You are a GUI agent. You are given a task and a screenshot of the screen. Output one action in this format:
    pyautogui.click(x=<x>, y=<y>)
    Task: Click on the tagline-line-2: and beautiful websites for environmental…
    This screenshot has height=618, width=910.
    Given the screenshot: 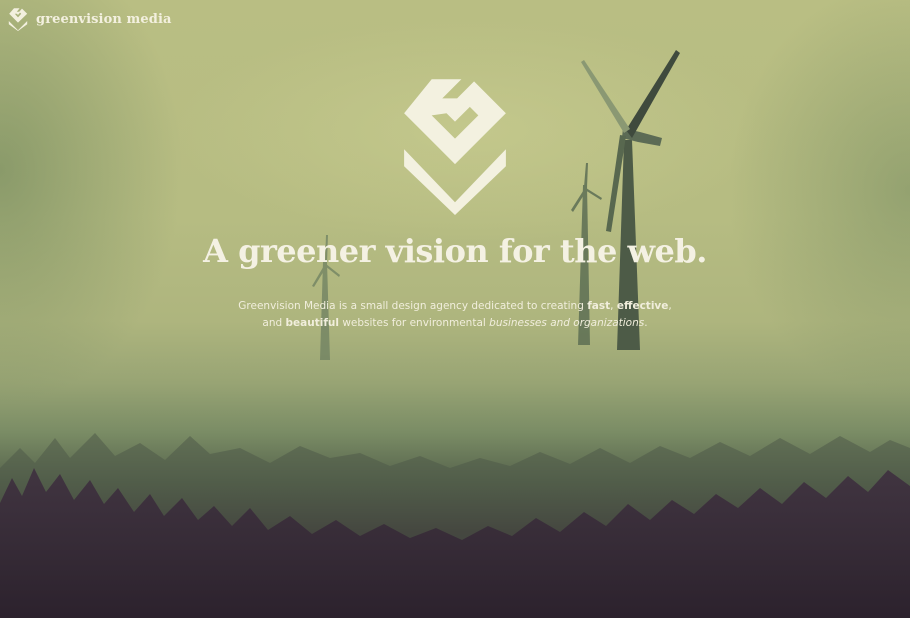 What is the action you would take?
    pyautogui.click(x=455, y=323)
    